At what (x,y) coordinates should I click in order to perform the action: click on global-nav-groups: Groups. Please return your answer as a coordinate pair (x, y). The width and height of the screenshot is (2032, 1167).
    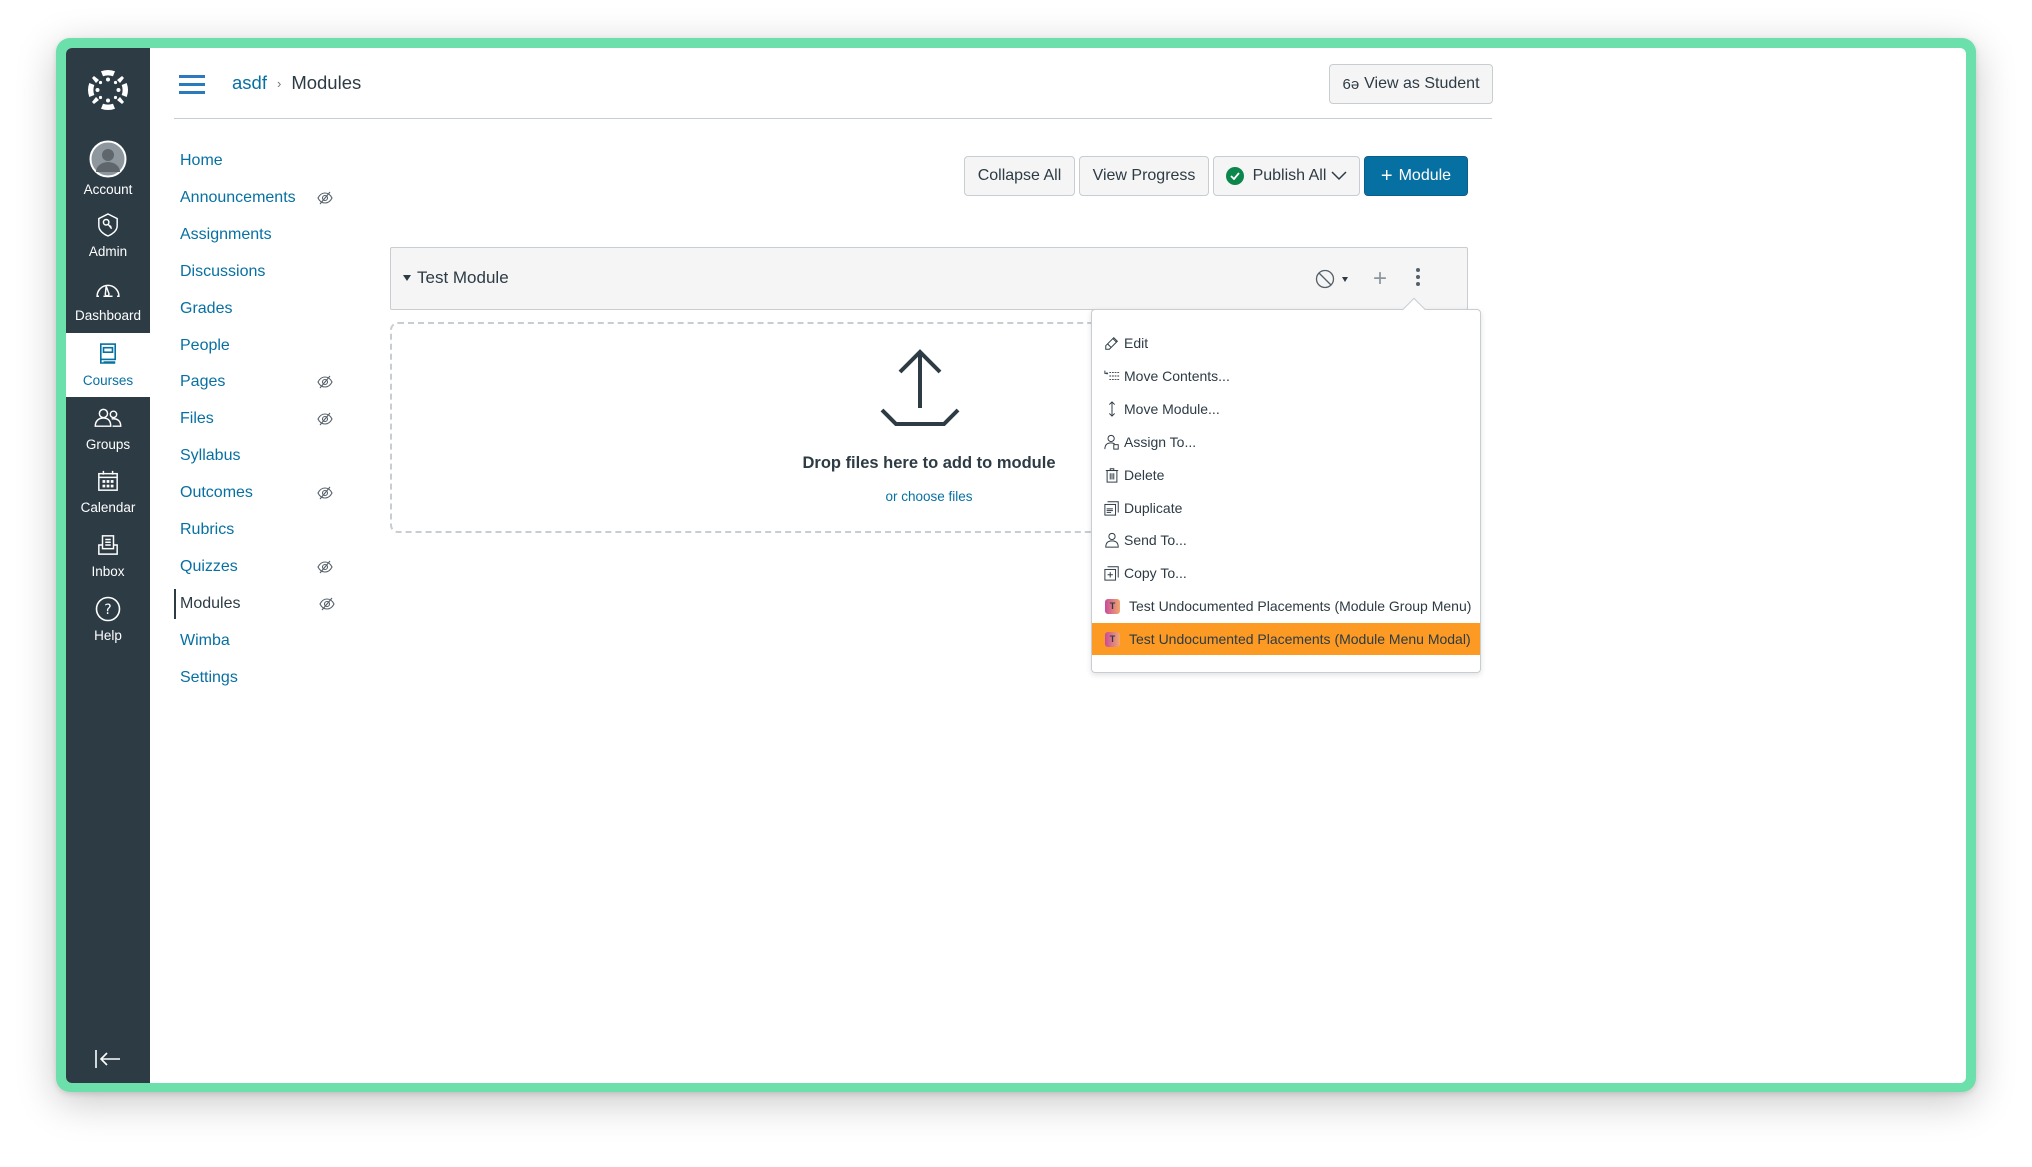
    Looking at the image, I should click on (108, 435).